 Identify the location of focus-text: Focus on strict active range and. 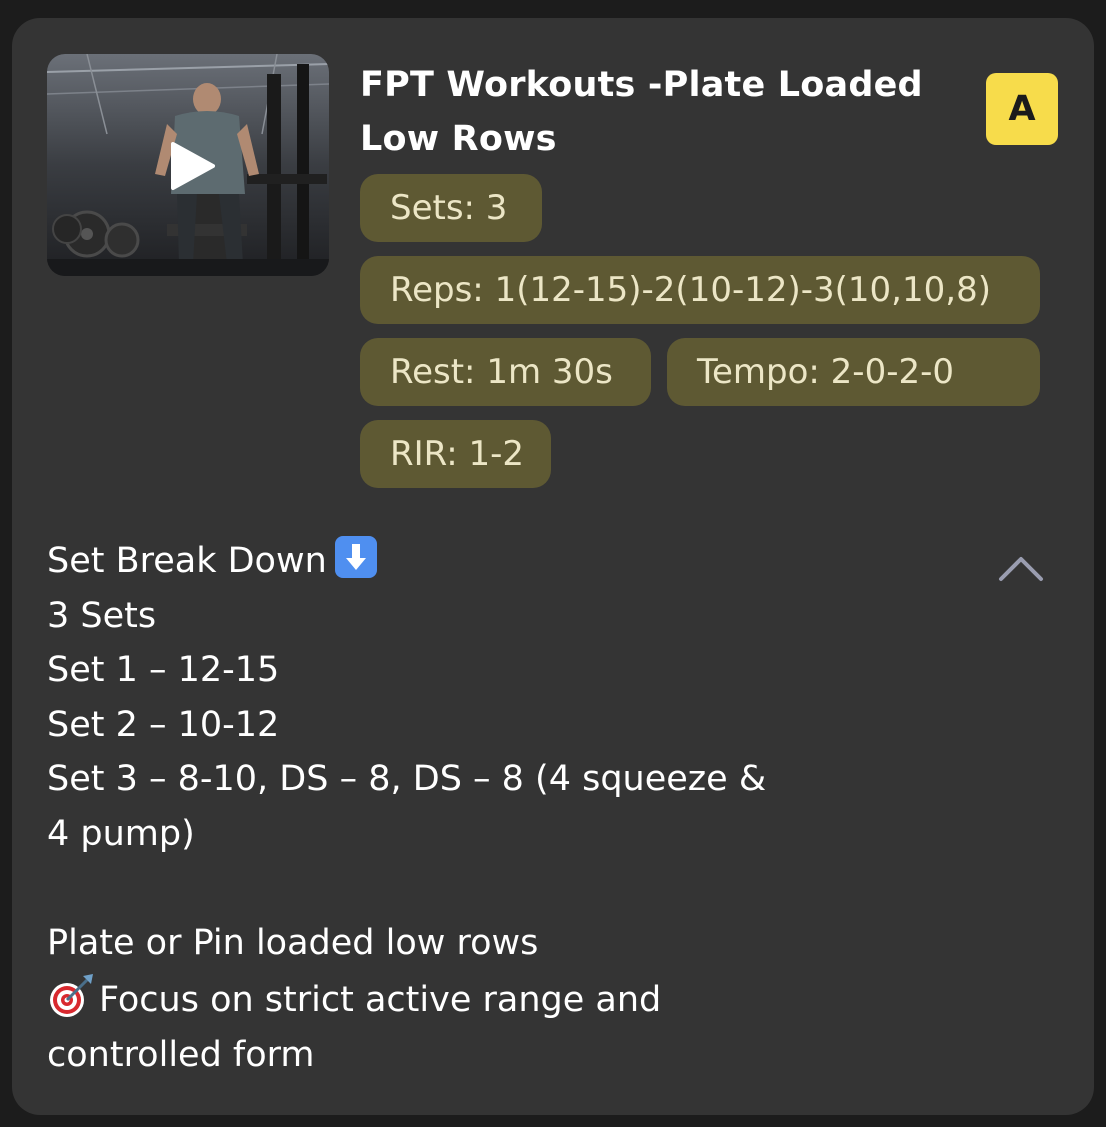
(380, 1000).